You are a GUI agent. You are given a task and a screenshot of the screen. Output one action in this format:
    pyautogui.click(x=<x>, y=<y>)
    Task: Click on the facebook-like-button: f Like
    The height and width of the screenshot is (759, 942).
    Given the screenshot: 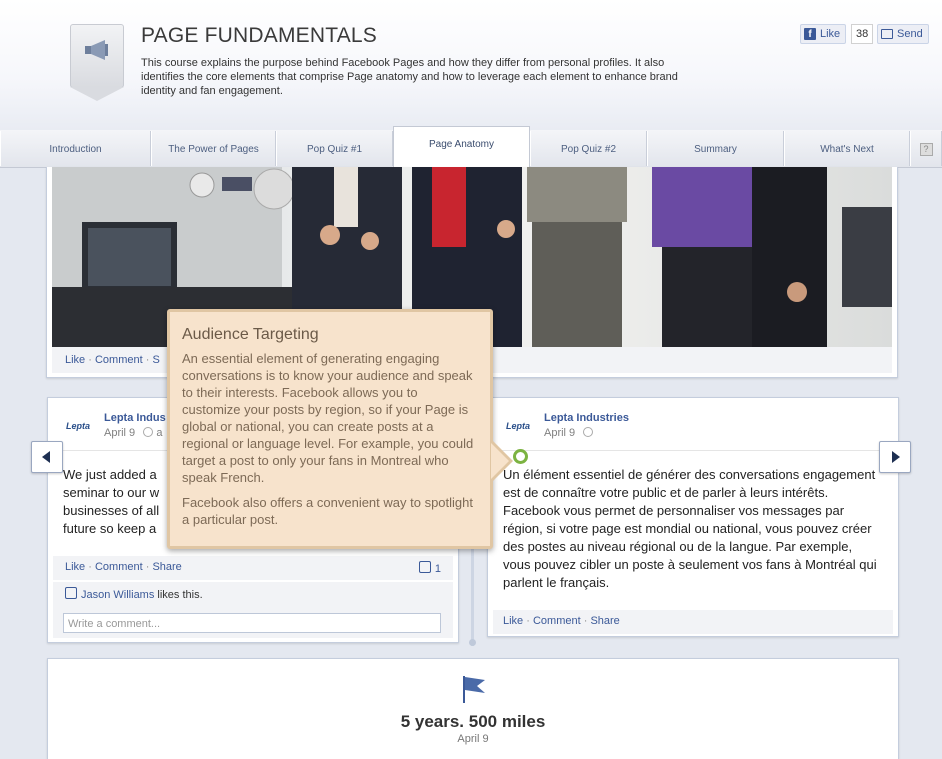 What is the action you would take?
    pyautogui.click(x=823, y=34)
    